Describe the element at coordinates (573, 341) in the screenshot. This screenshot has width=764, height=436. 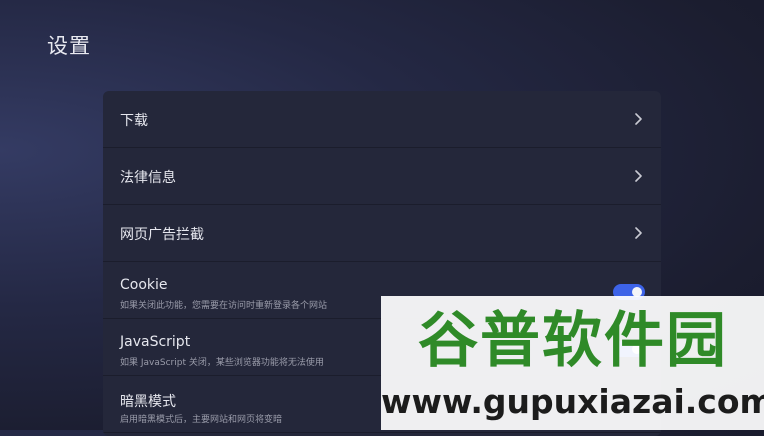
I see `watermark-title: 谷普软件园` at that location.